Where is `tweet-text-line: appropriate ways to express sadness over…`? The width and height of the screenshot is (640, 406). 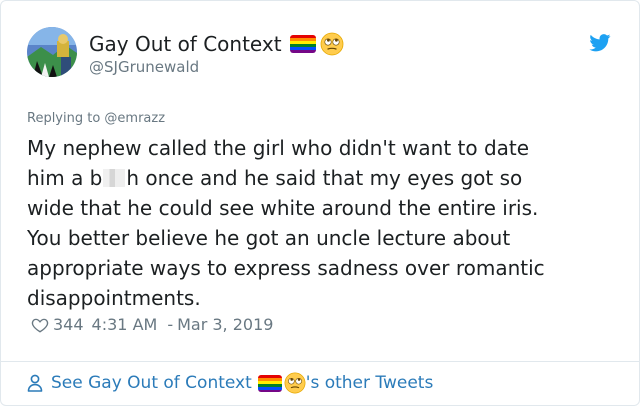
tweet-text-line: appropriate ways to express sadness over… is located at coordinates (286, 268).